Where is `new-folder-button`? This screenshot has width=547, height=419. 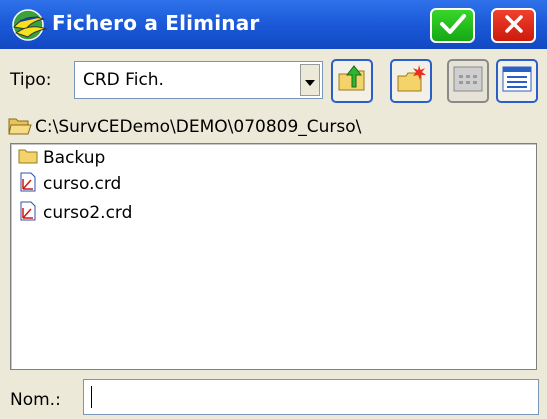
new-folder-button is located at coordinates (411, 81).